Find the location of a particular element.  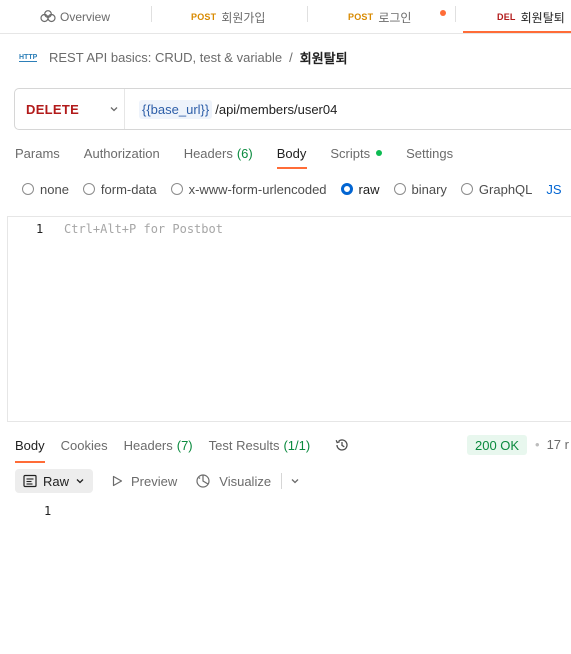

tab-label: Overview is located at coordinates (85, 17).